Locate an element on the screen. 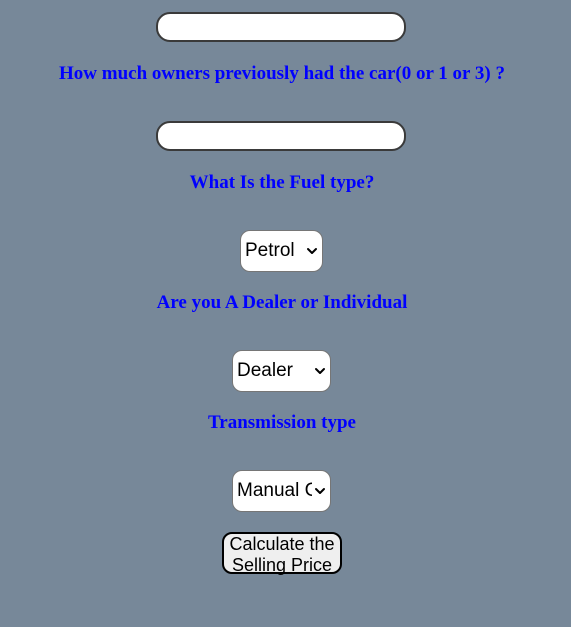 The height and width of the screenshot is (627, 571). transmission-question-label: Transmission type is located at coordinates (282, 422).